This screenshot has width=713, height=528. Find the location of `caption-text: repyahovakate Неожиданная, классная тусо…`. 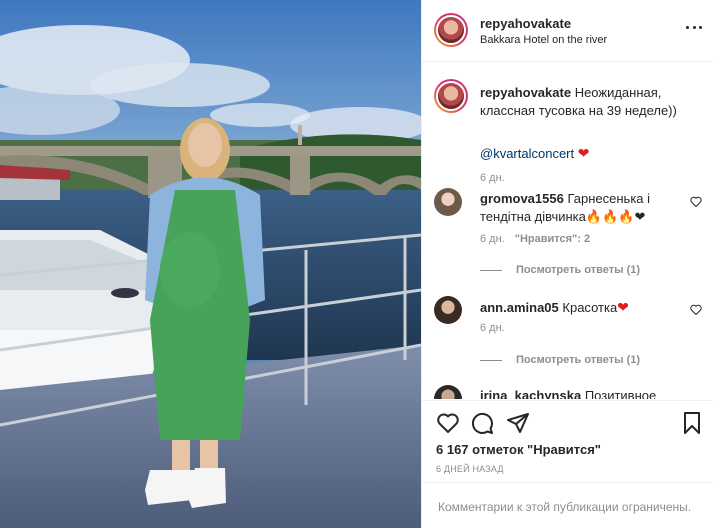

caption-text: repyahovakate Неожиданная, классная тусо… is located at coordinates (590, 102).